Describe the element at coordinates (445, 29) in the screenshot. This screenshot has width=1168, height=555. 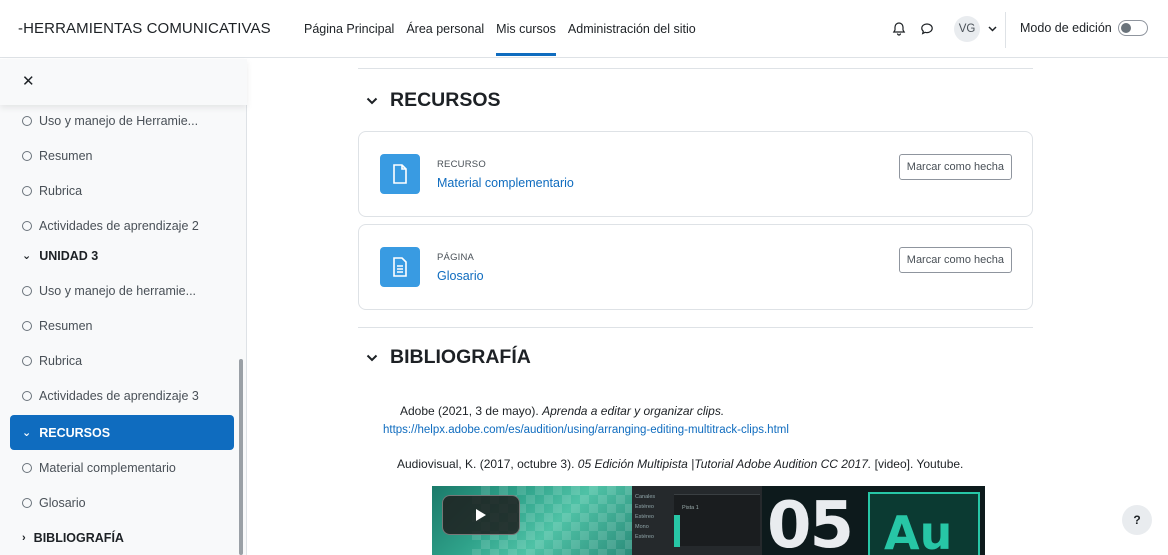
I see `nav-link-dashboard: Área personal` at that location.